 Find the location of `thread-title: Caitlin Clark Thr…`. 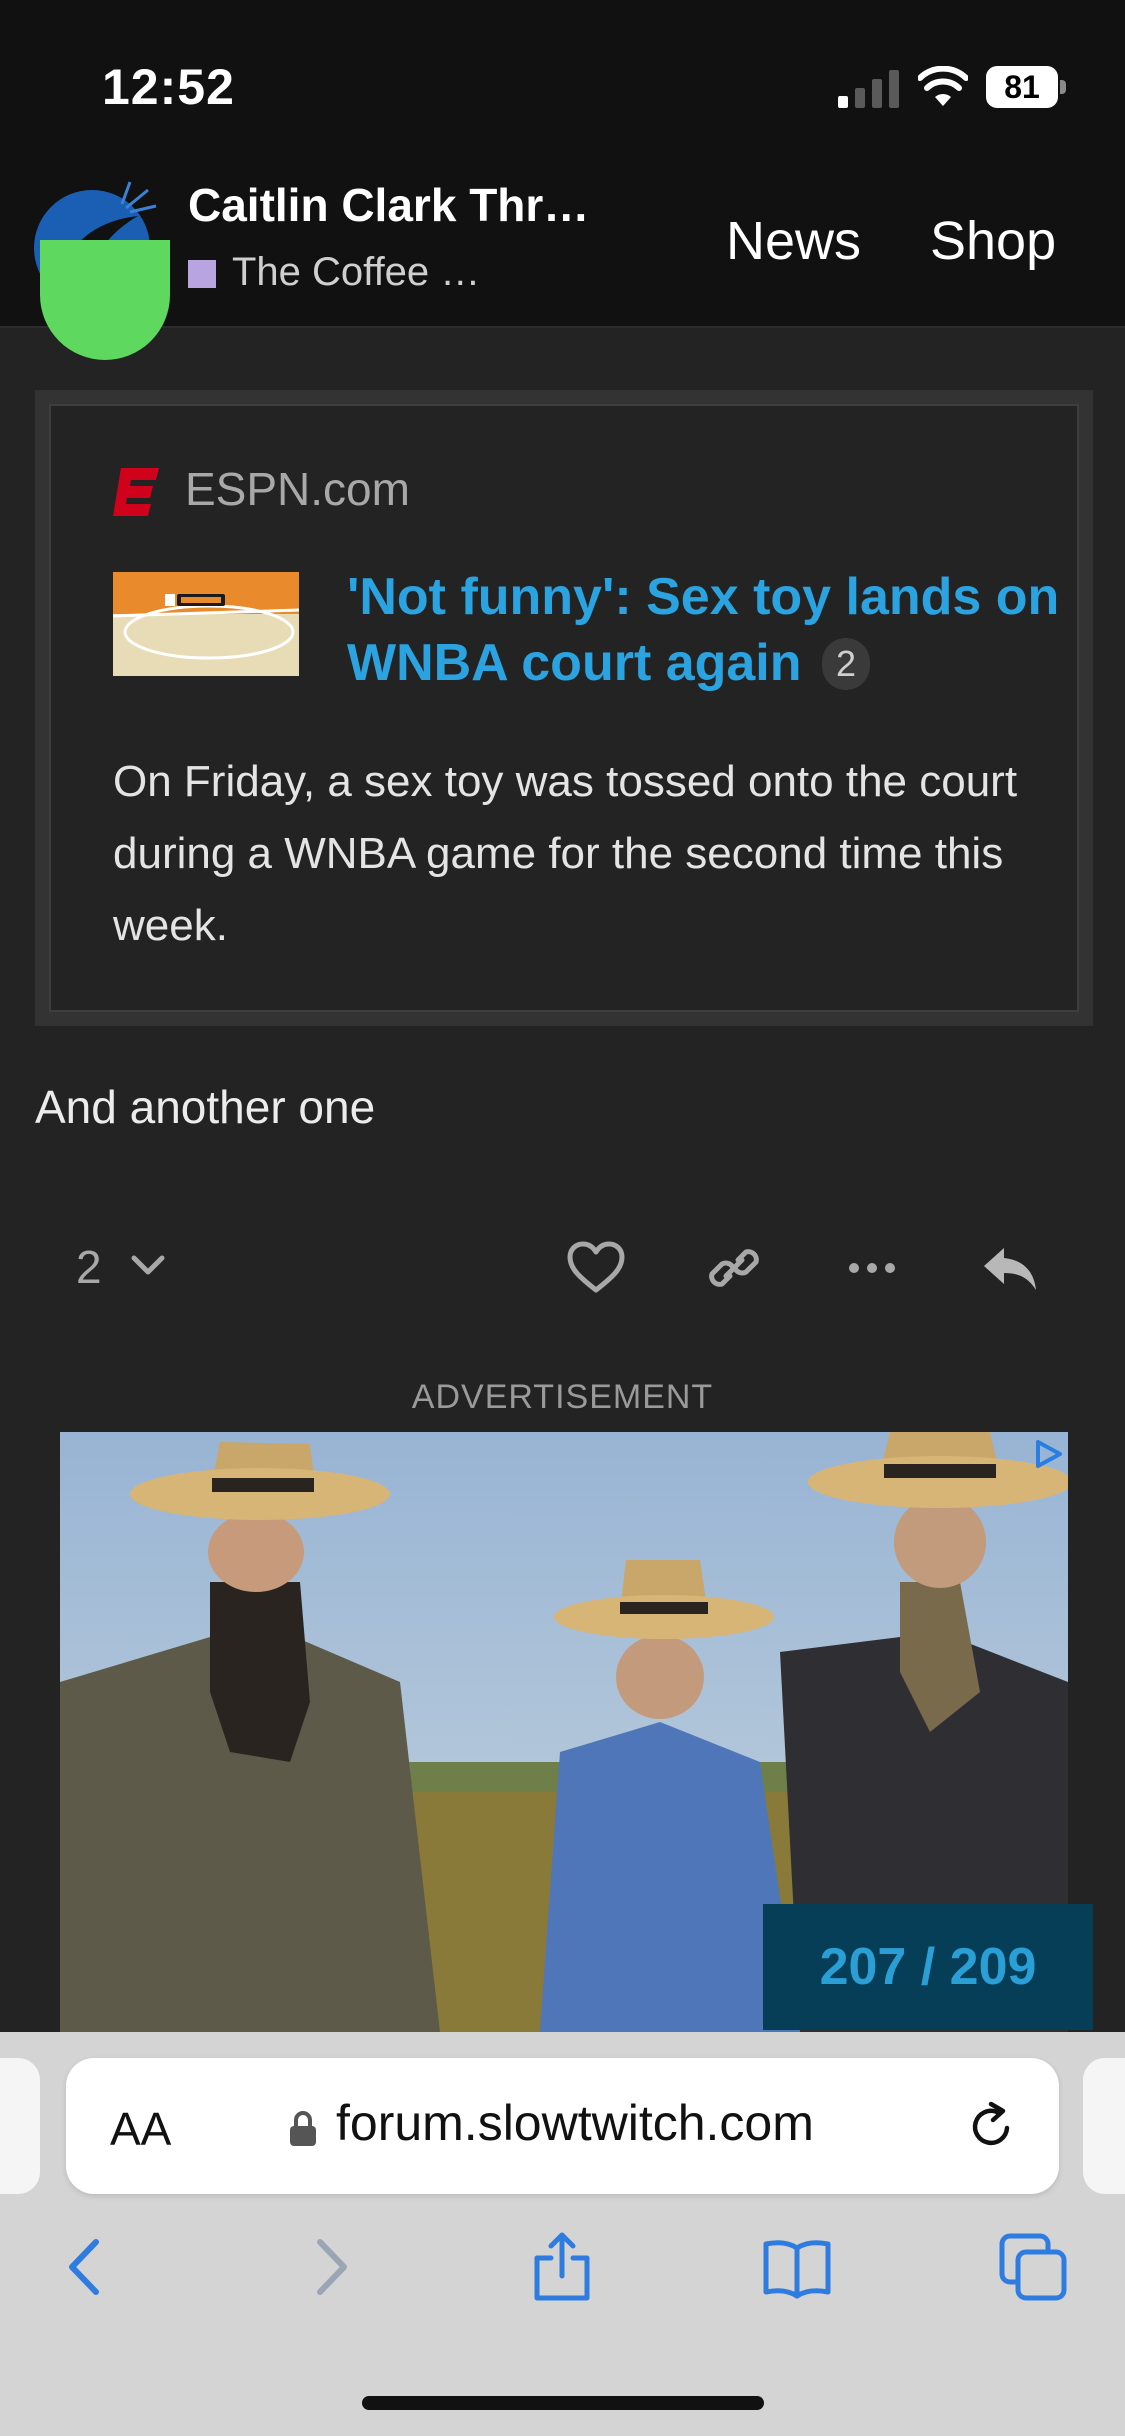

thread-title: Caitlin Clark Thr… is located at coordinates (408, 205).